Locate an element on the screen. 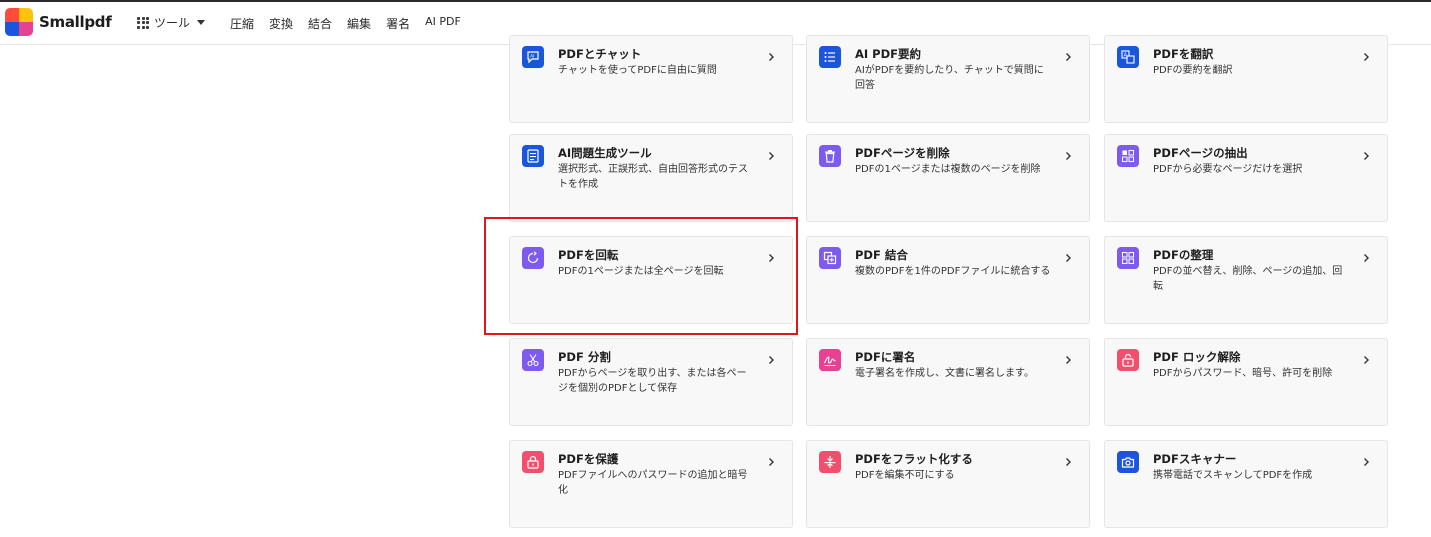 Image resolution: width=1431 pixels, height=537 pixels. nav-link-convert: 変換 is located at coordinates (281, 23).